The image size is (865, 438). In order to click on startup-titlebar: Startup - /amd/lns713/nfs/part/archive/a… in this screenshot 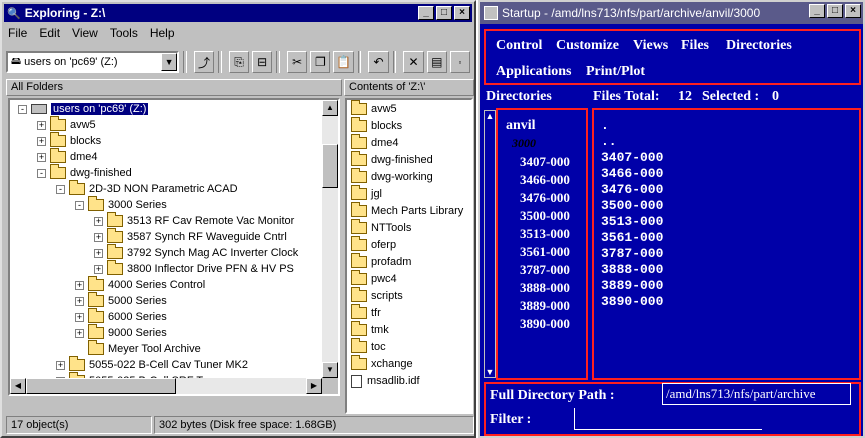, I will do `click(671, 13)`.